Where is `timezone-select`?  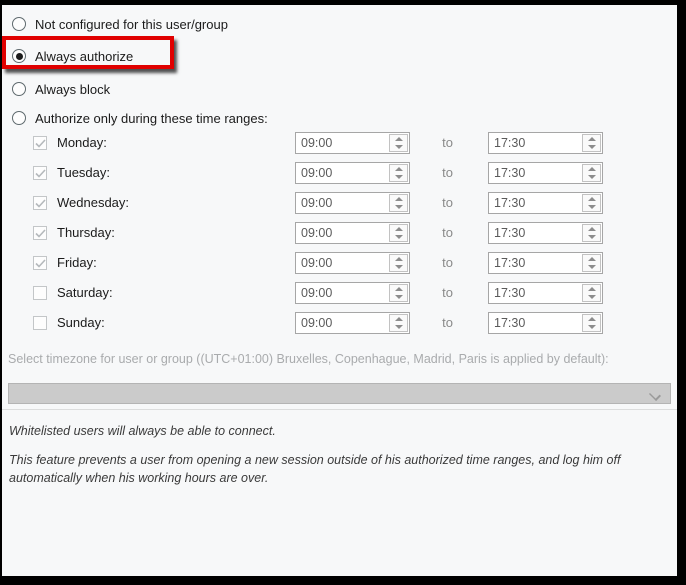 timezone-select is located at coordinates (339, 393).